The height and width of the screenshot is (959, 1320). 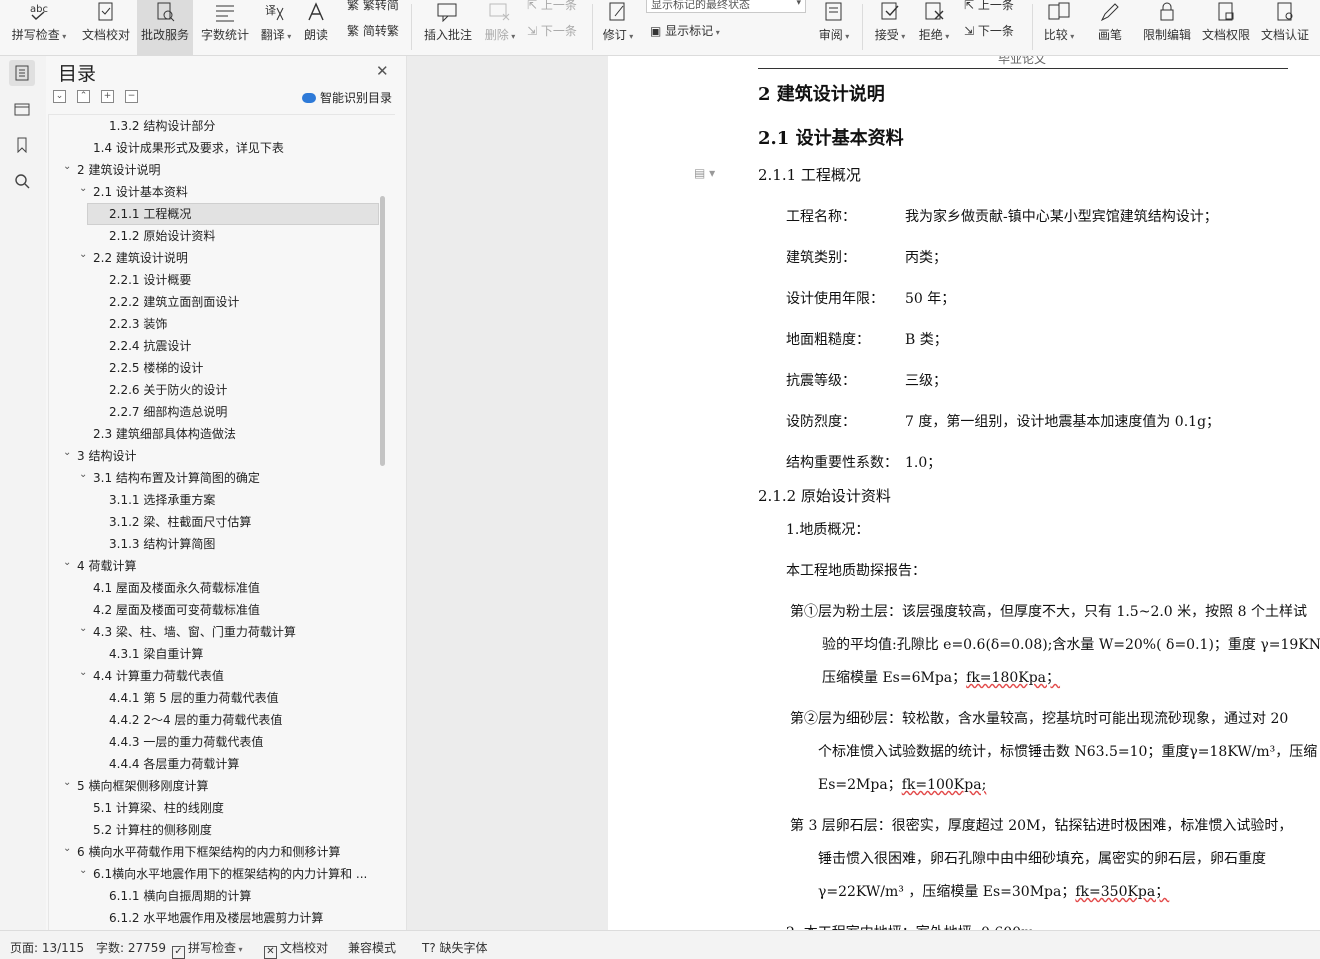 I want to click on toc-item: ⌄ 3 结构设计, so click(x=219, y=456).